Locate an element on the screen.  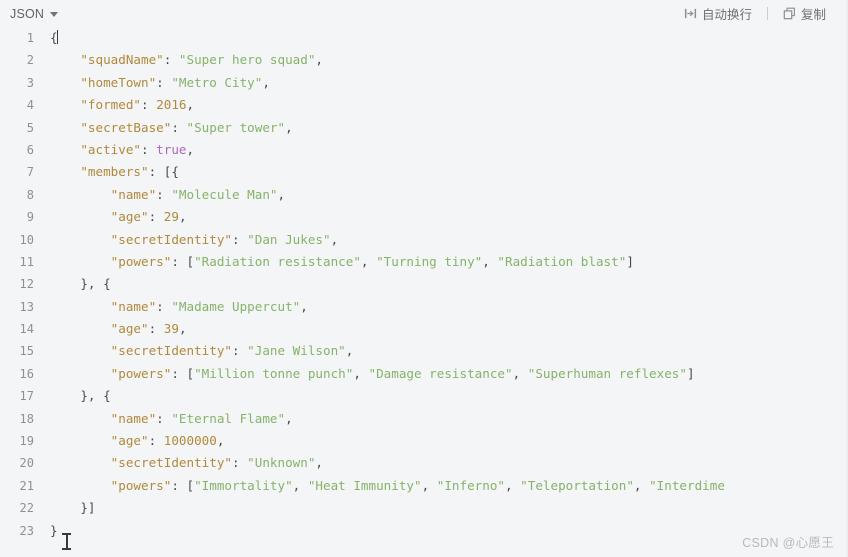
code-line: 2 "squadName": "Super hero squad", is located at coordinates (424, 60).